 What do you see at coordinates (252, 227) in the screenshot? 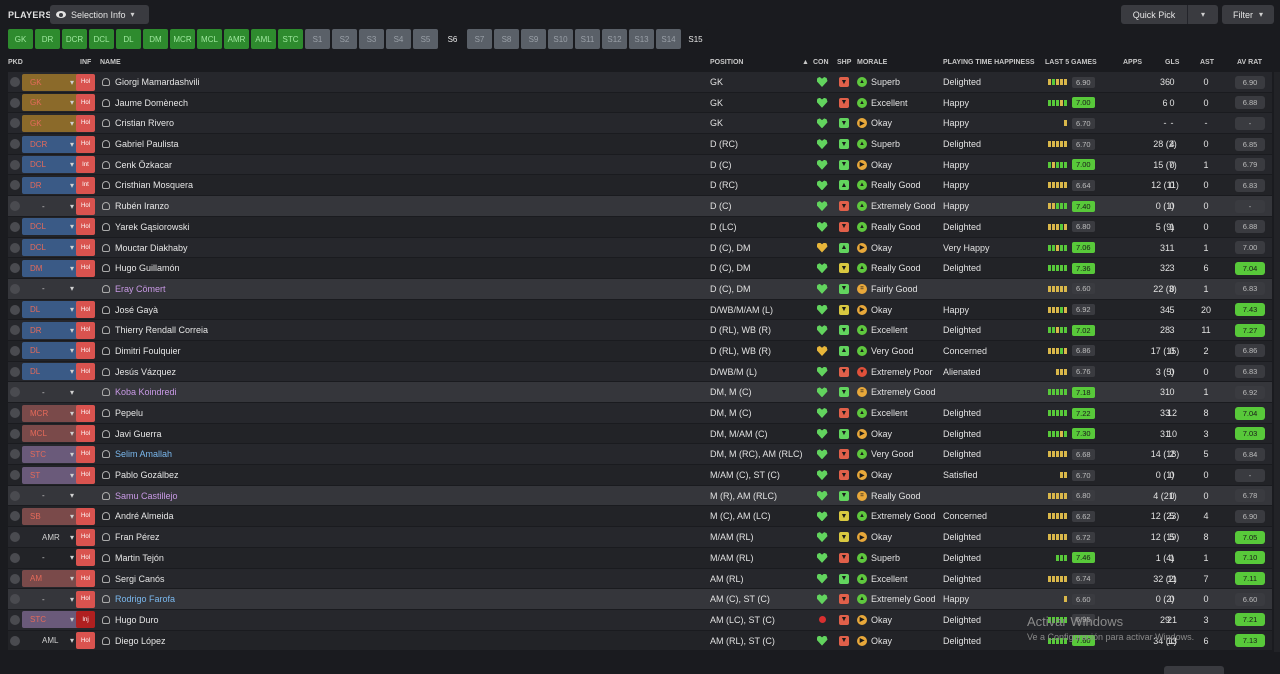
I see `player-name: Yarek Gąsiorowski` at bounding box center [252, 227].